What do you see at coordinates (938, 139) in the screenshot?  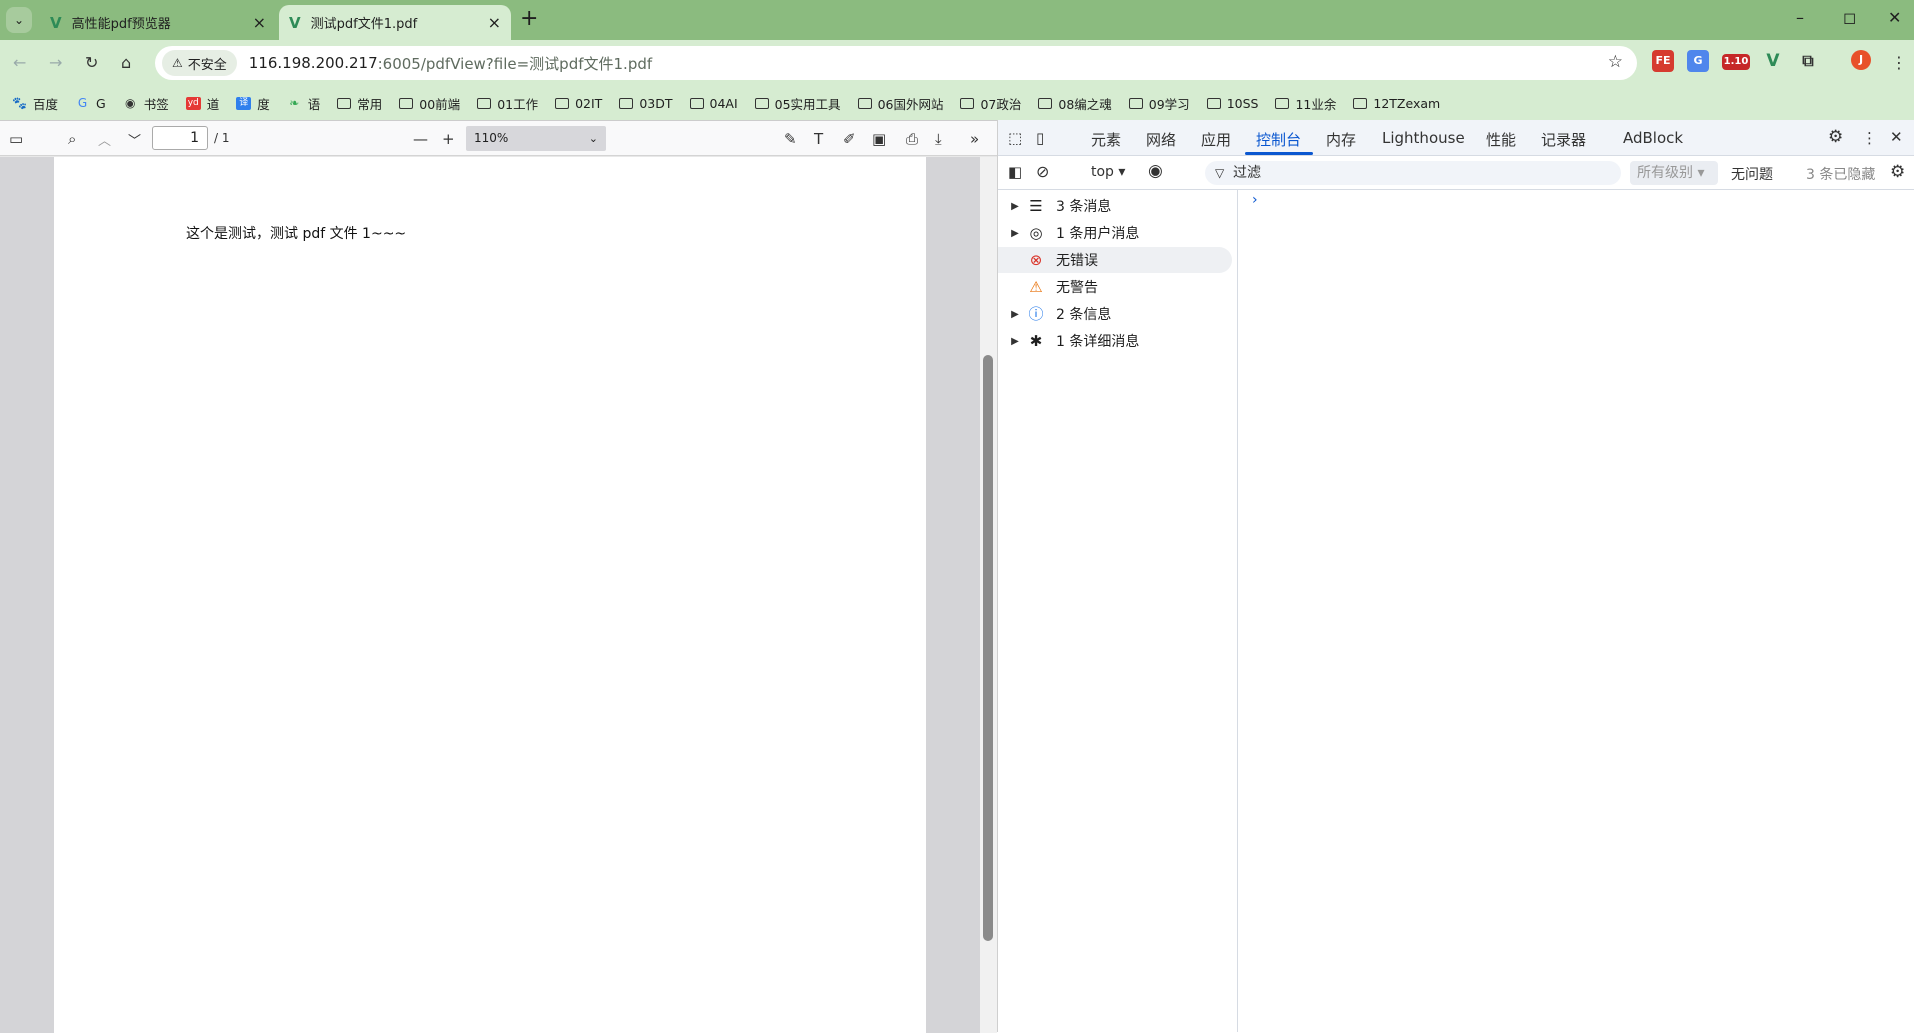 I see `download-icon: ⤓` at bounding box center [938, 139].